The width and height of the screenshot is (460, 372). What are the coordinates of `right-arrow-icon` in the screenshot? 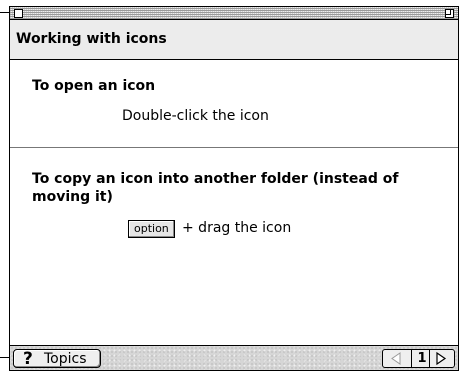 It's located at (441, 358).